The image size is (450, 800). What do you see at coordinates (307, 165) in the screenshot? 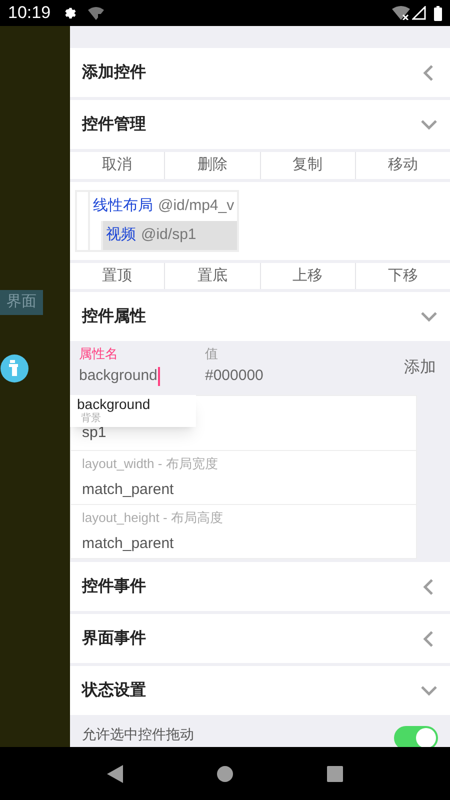
I see `action-button: 复制` at bounding box center [307, 165].